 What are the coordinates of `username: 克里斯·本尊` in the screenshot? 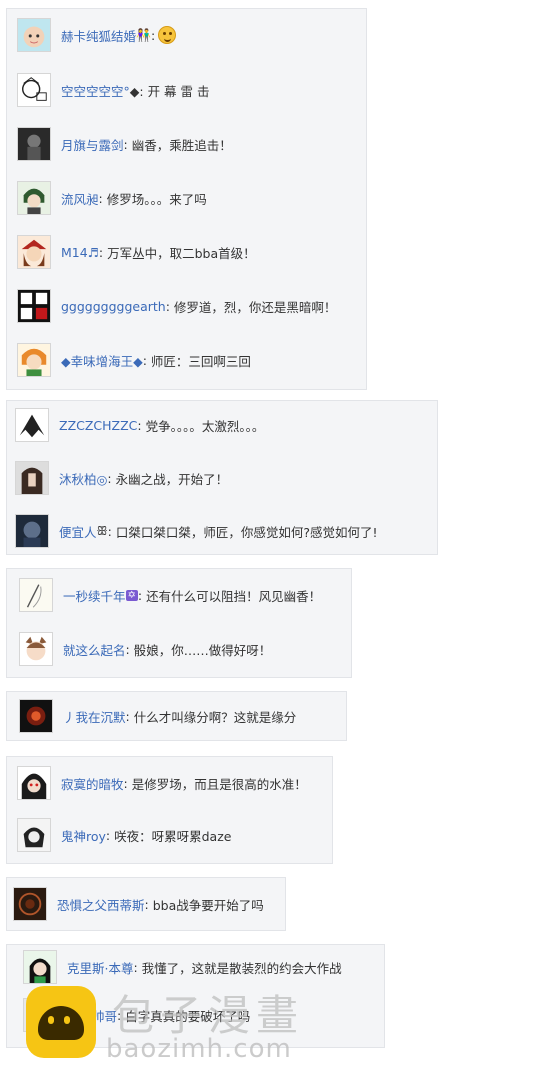 It's located at (100, 967).